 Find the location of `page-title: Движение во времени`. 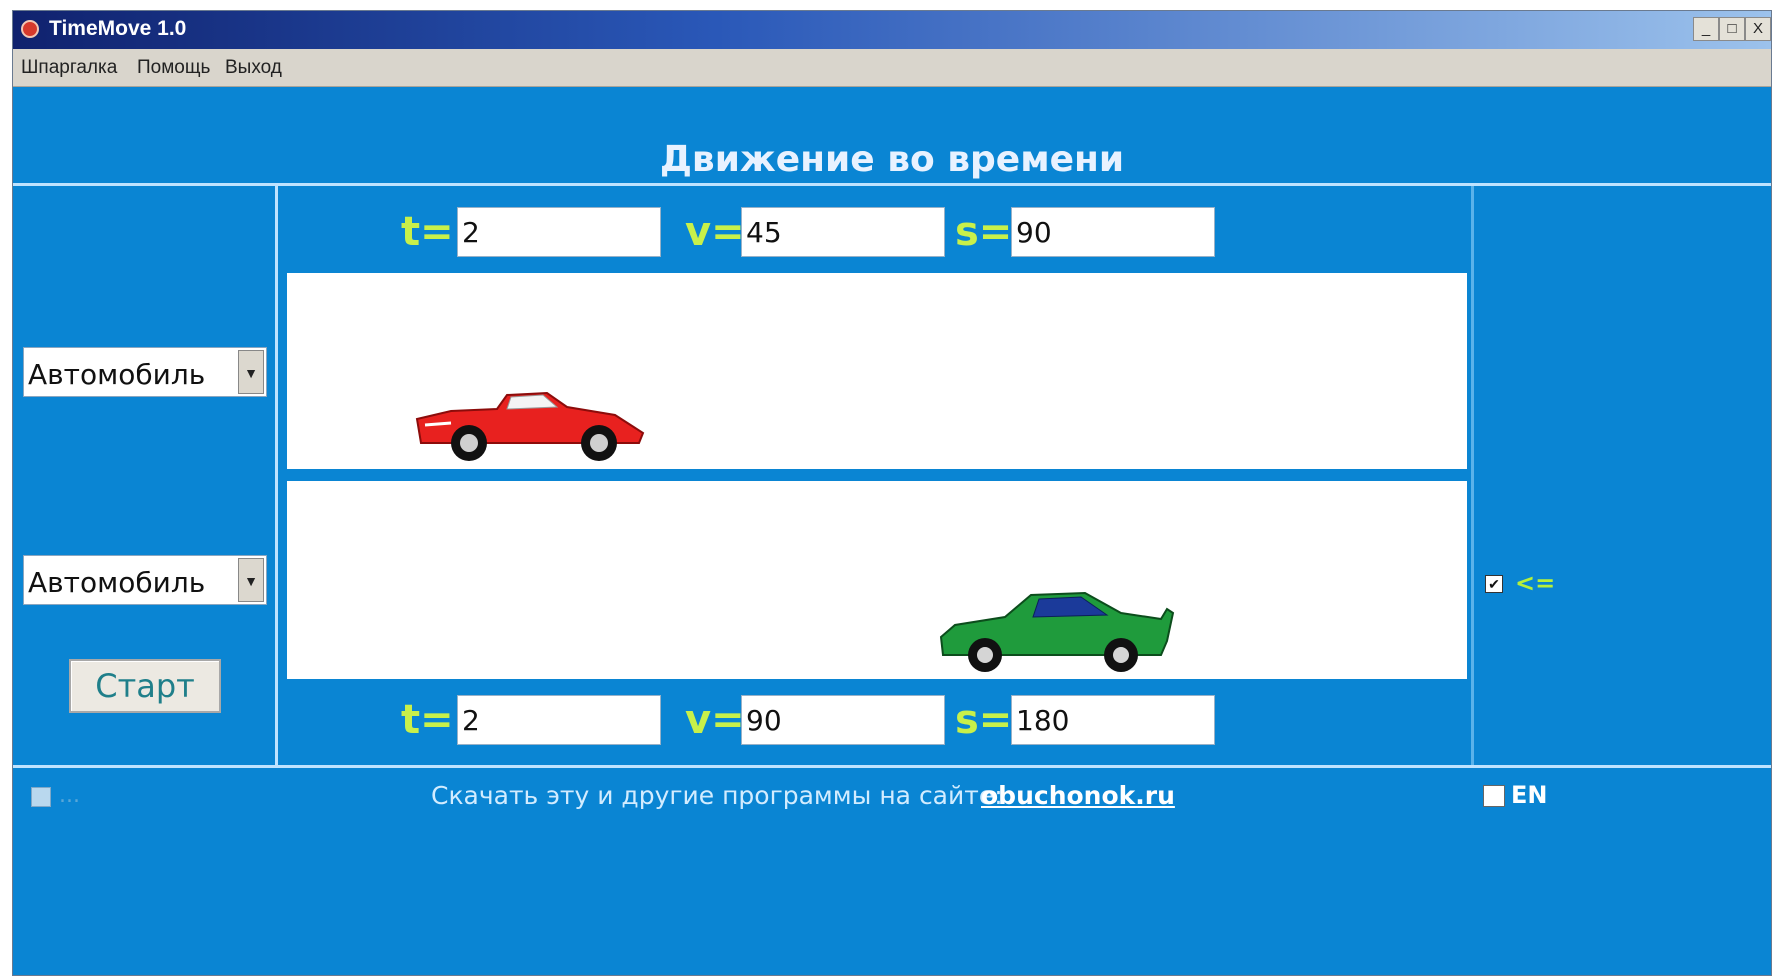

page-title: Движение во времени is located at coordinates (892, 159).